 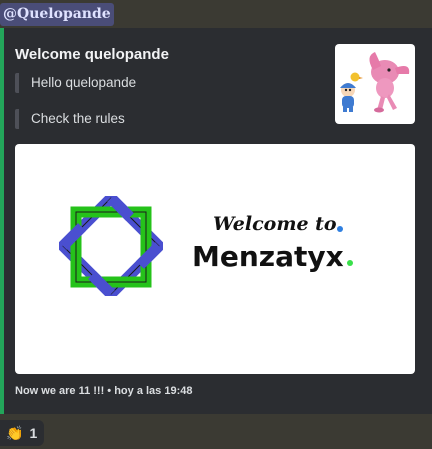 What do you see at coordinates (2, 221) in the screenshot?
I see `embed-accent-bar` at bounding box center [2, 221].